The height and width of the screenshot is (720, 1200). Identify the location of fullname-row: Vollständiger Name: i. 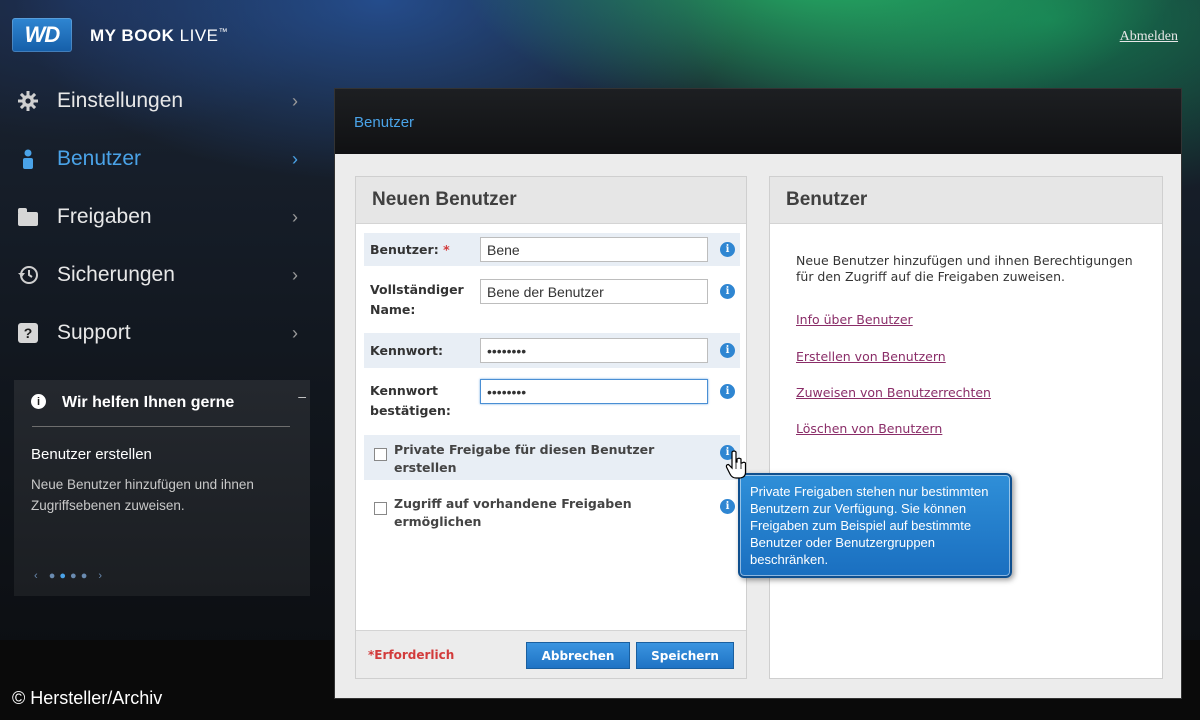
(552, 297).